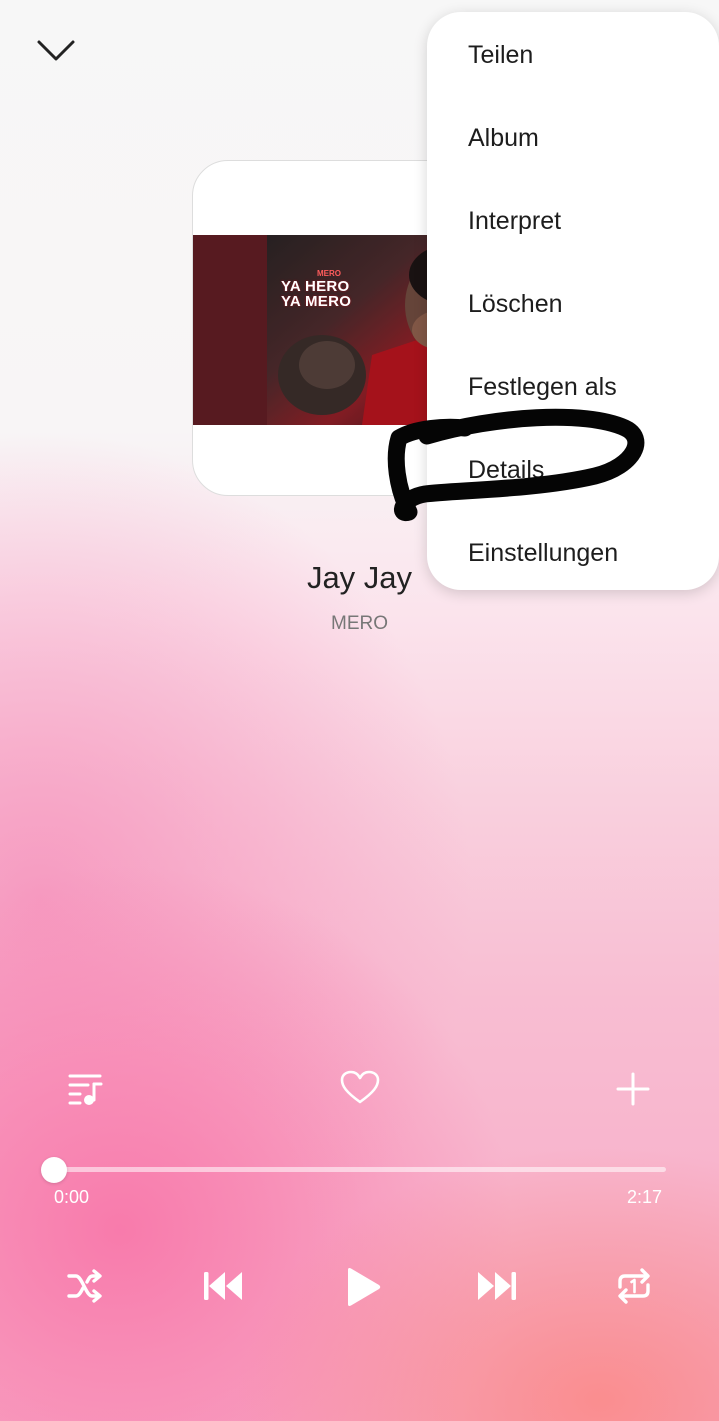 The width and height of the screenshot is (719, 1421). I want to click on menu-item-album: Album, so click(503, 138).